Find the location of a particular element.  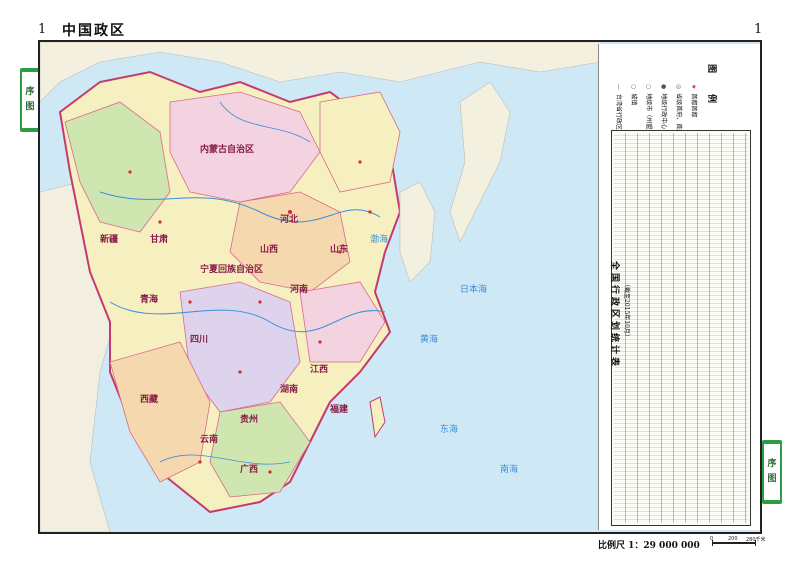

scale-tick-0: 0 is located at coordinates (712, 539).